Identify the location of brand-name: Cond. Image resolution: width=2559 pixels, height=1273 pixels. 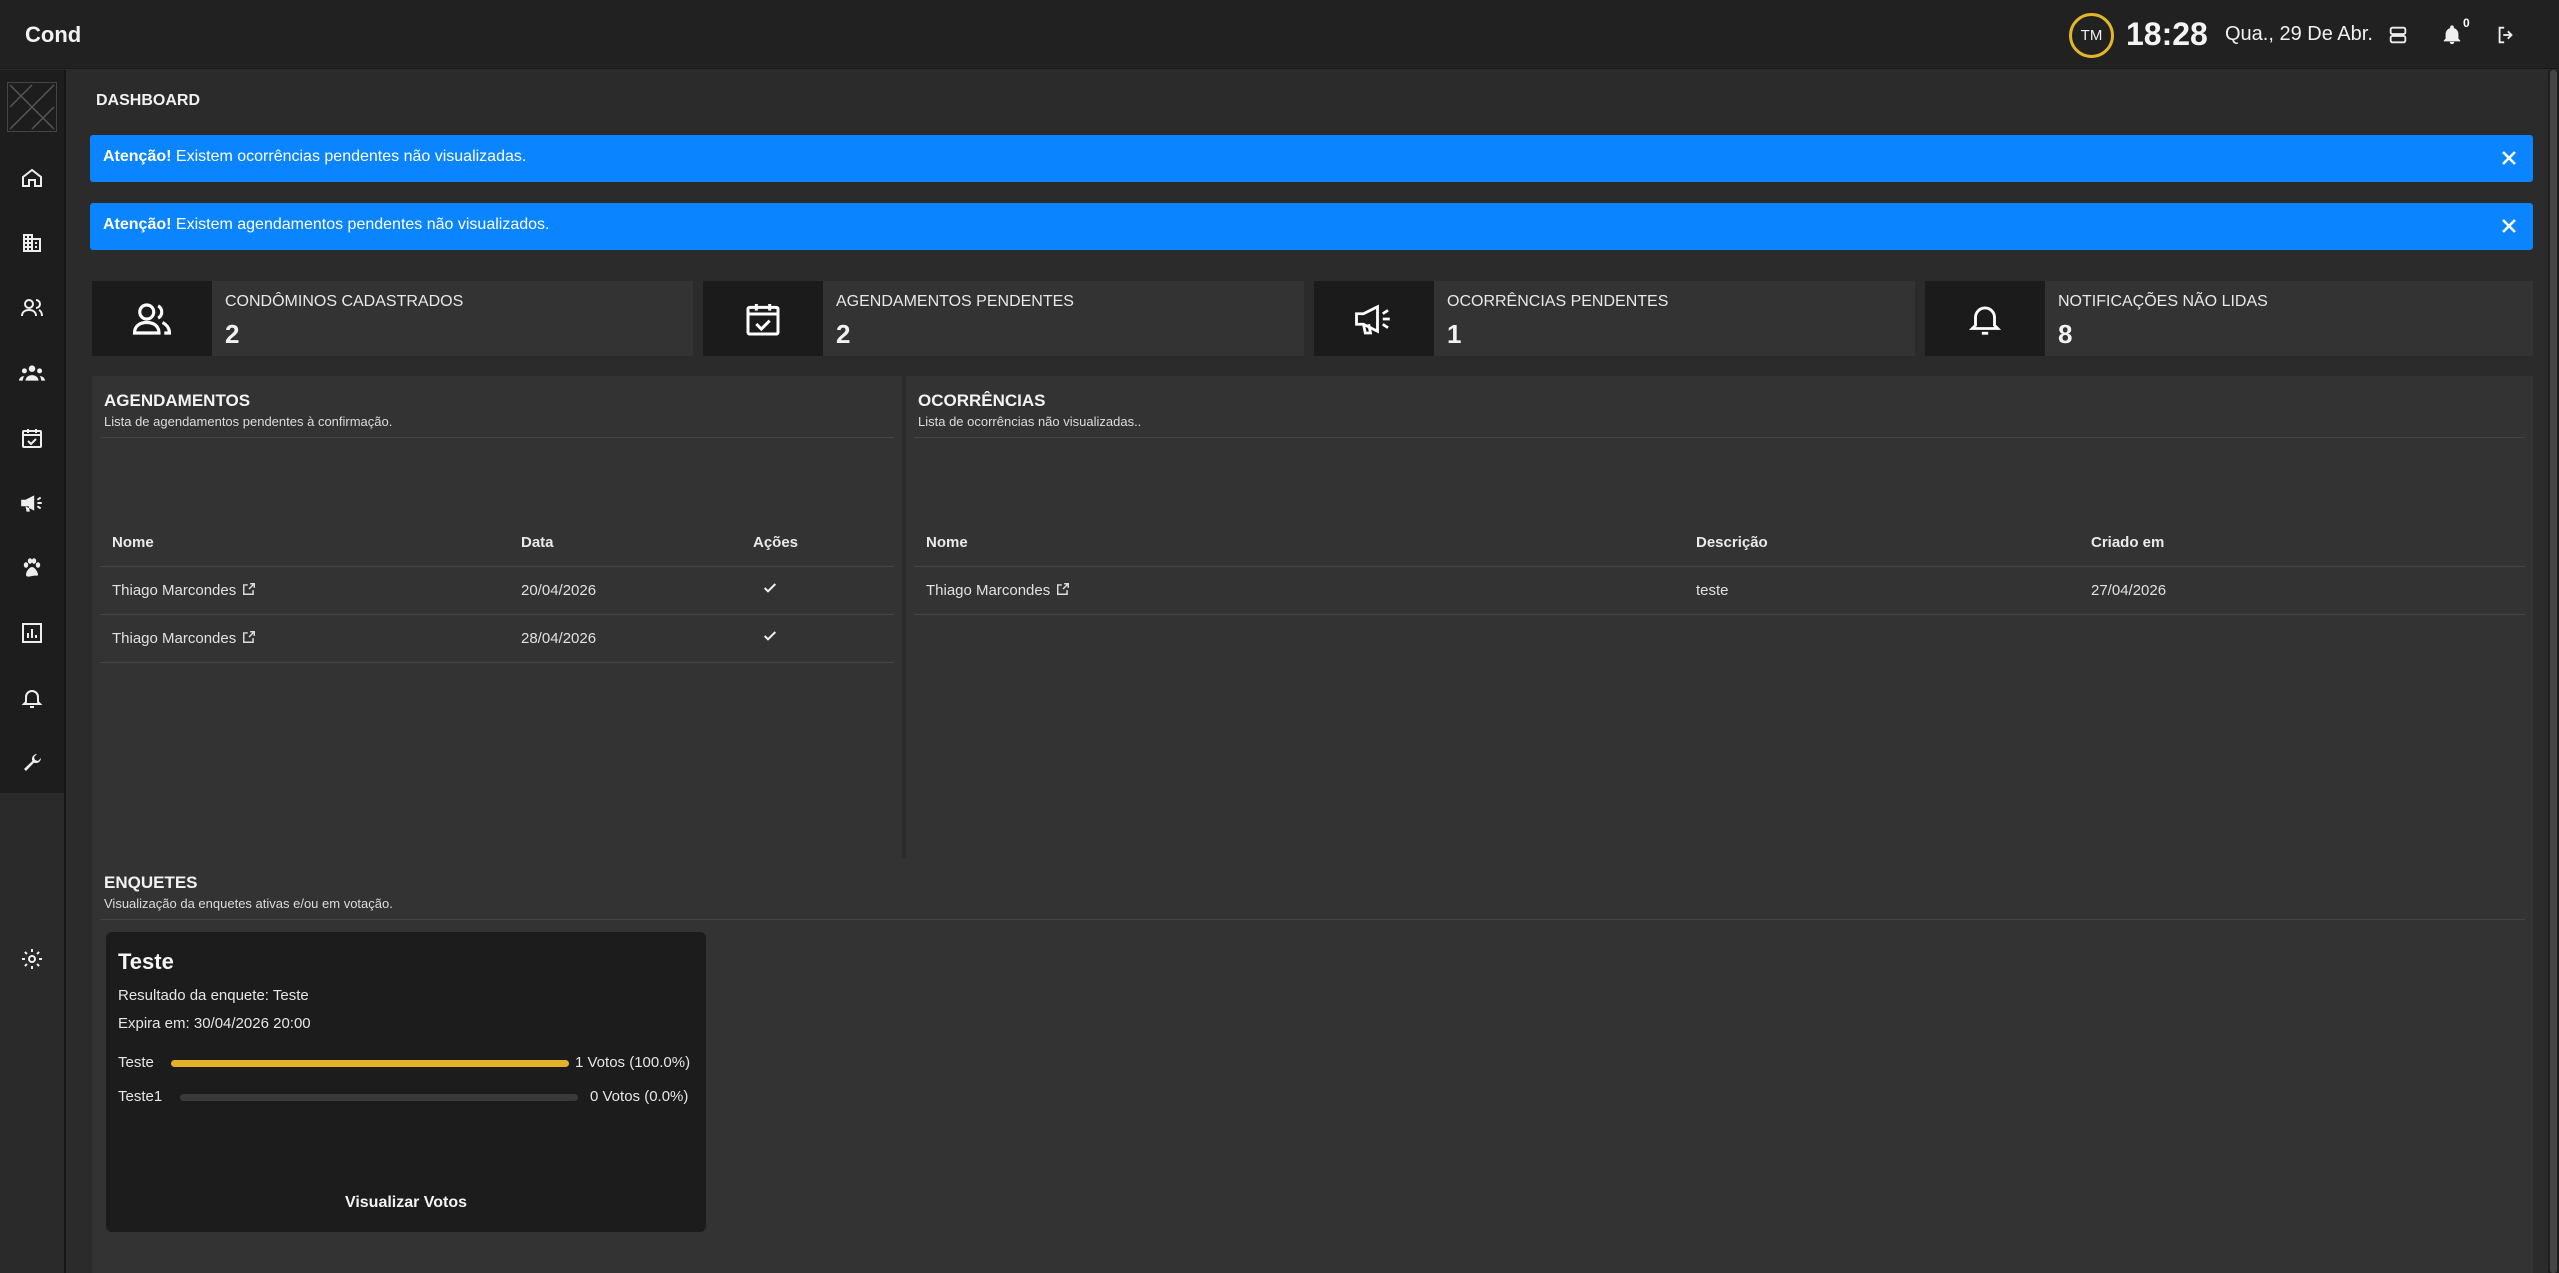
(53, 35).